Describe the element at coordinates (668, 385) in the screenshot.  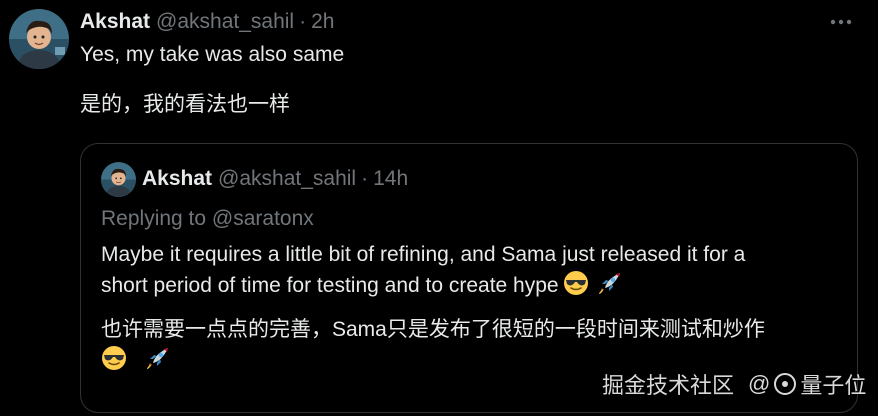
I see `watermark-source: 掘金技术社区` at that location.